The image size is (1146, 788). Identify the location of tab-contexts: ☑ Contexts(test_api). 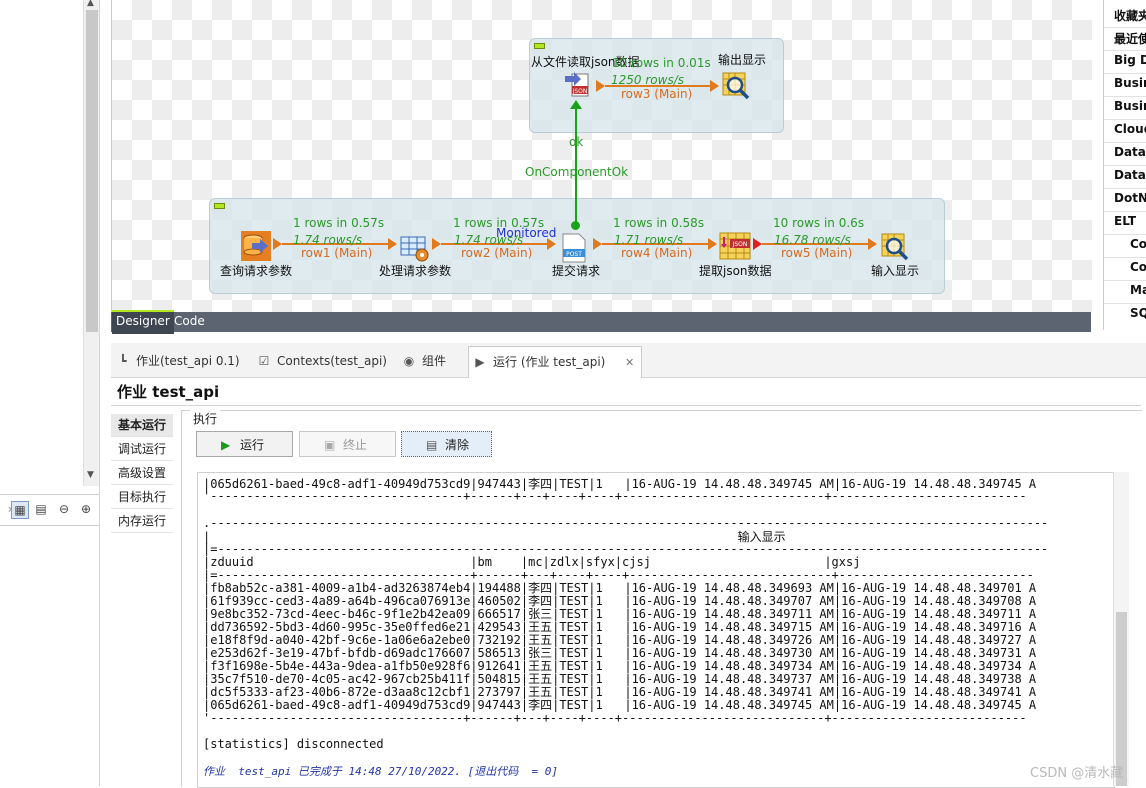
(322, 361).